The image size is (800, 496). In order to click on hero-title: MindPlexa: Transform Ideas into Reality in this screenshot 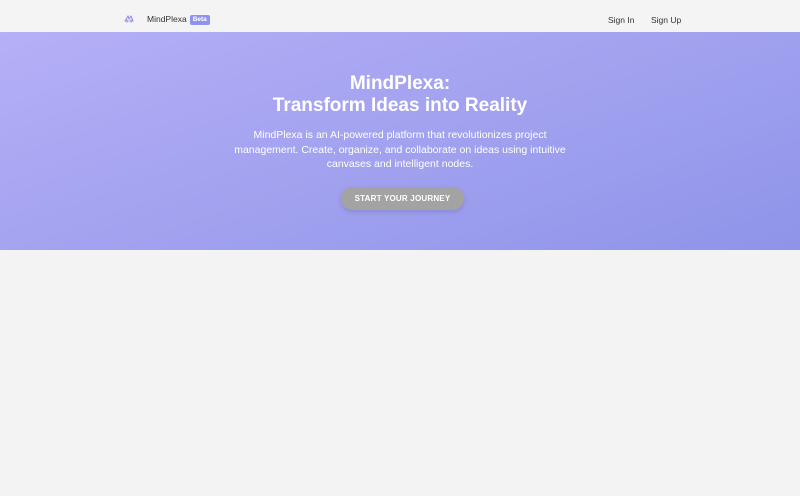, I will do `click(400, 95)`.